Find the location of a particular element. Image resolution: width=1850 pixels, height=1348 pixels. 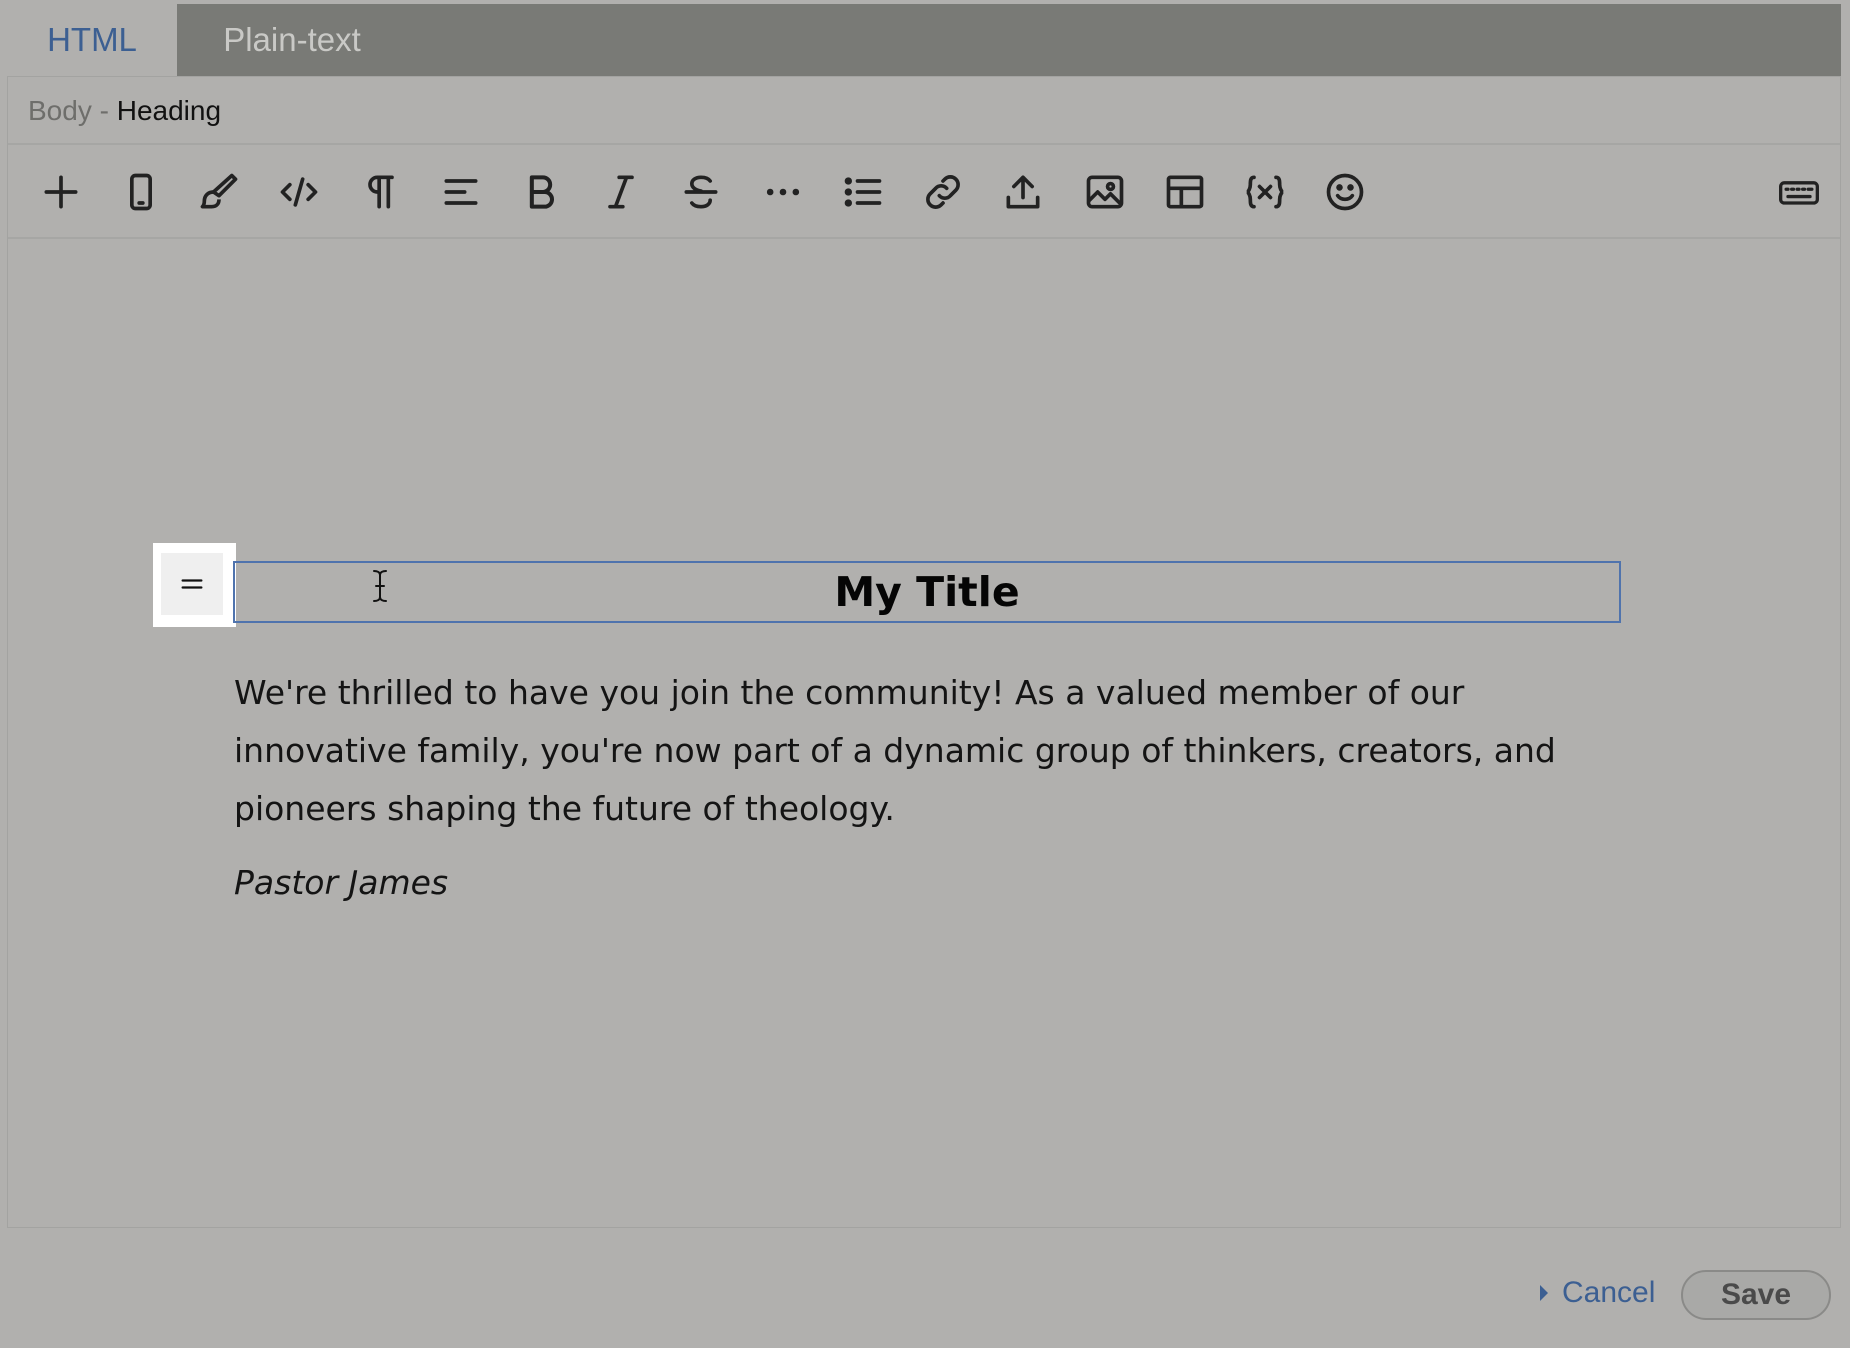

bulleted-list-icon is located at coordinates (863, 192).